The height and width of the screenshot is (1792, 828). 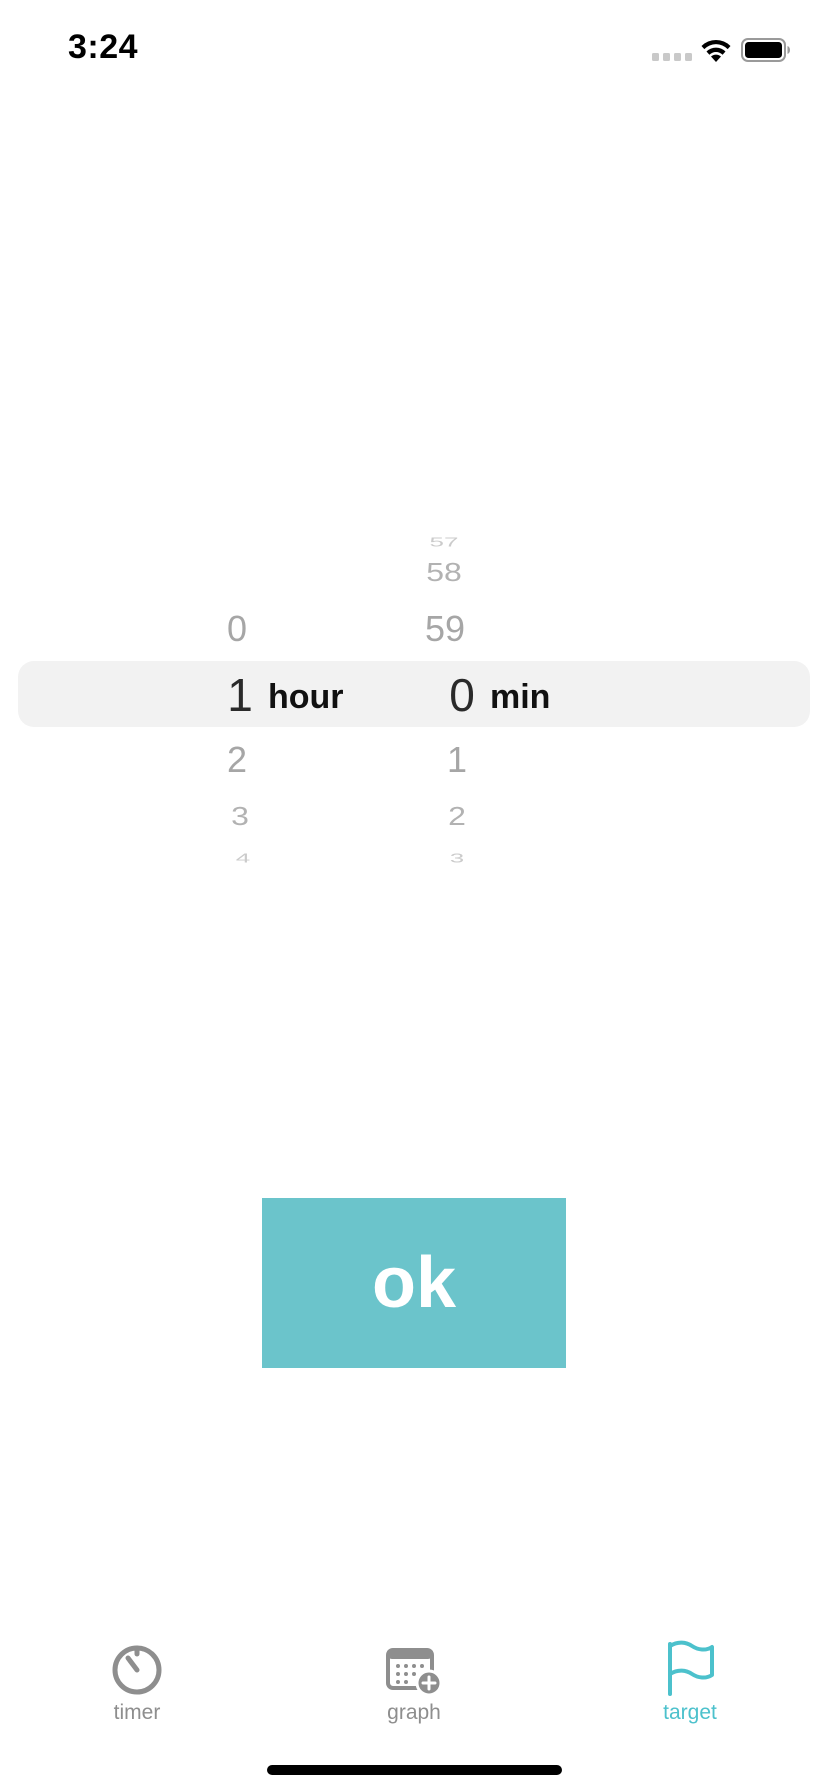 I want to click on status-time: 3:24, so click(x=103, y=47).